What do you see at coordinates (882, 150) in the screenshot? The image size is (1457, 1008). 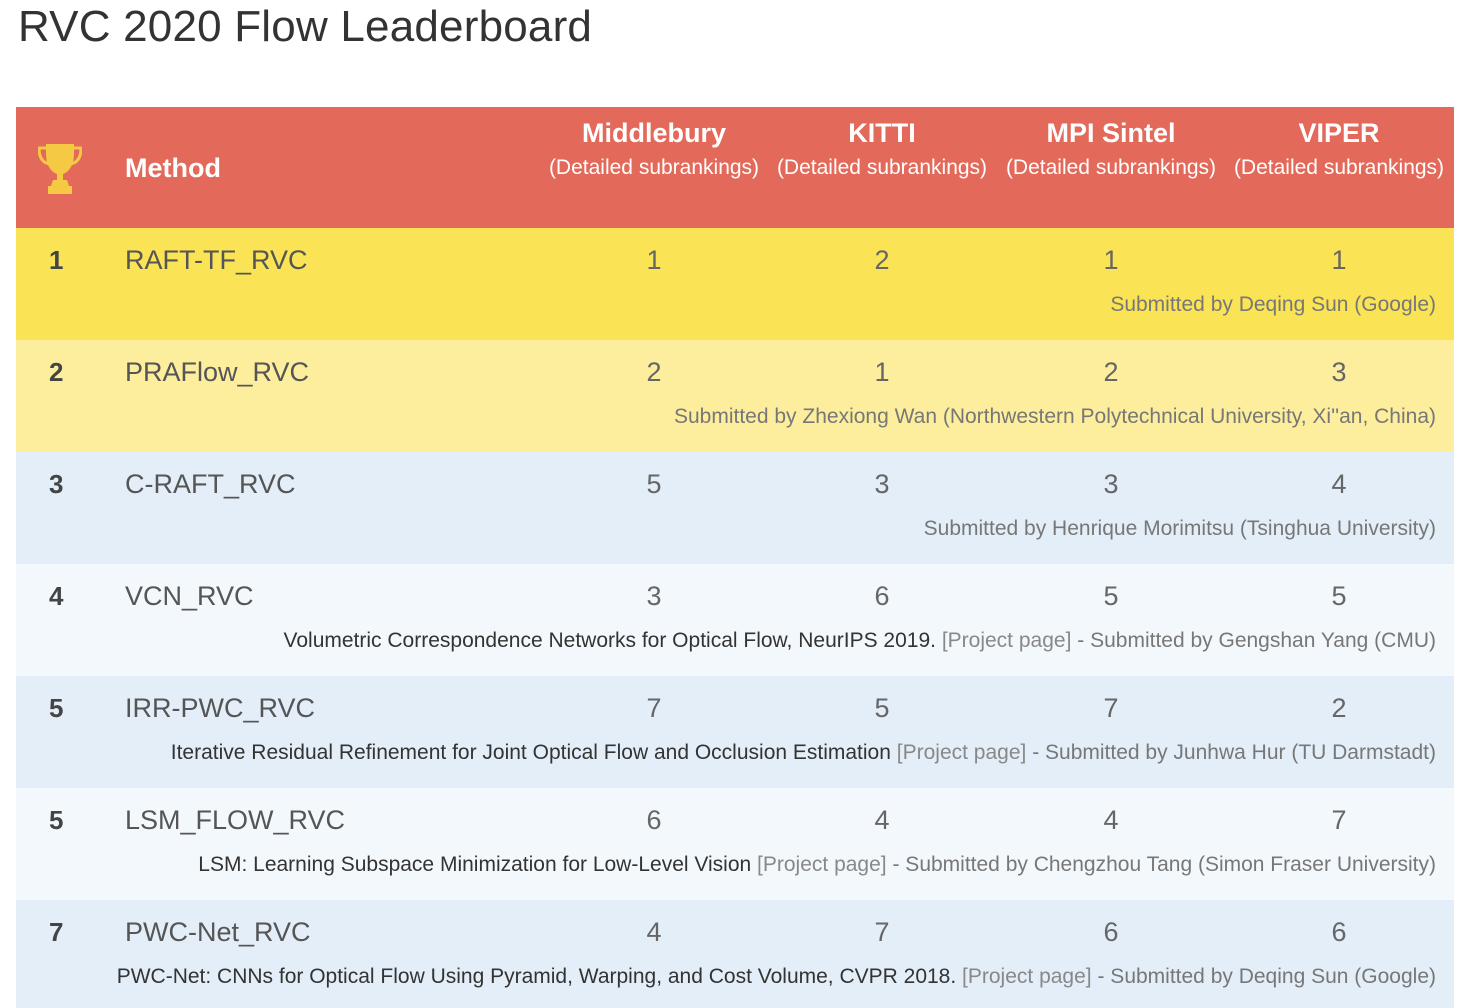 I see `column-header-kitti: KITTI (Detailed subrankings)` at bounding box center [882, 150].